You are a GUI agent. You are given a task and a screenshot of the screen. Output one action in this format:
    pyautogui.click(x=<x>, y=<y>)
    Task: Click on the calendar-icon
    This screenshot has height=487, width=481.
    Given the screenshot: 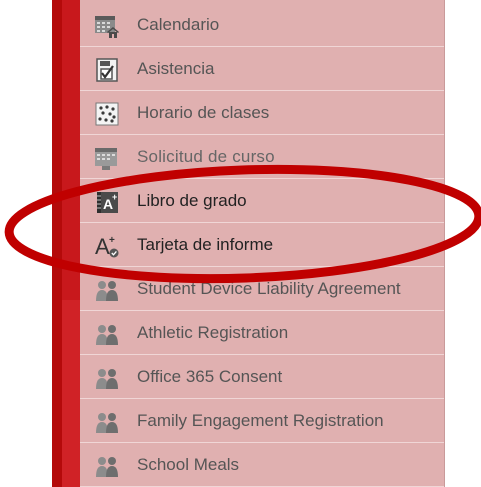 What is the action you would take?
    pyautogui.click(x=107, y=26)
    